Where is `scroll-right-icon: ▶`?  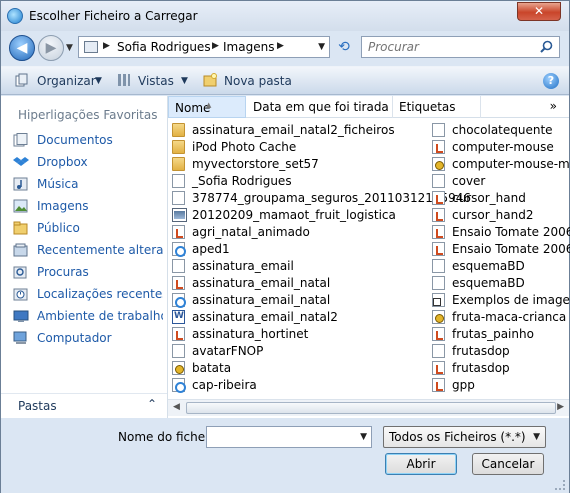 scroll-right-icon: ▶ is located at coordinates (560, 407).